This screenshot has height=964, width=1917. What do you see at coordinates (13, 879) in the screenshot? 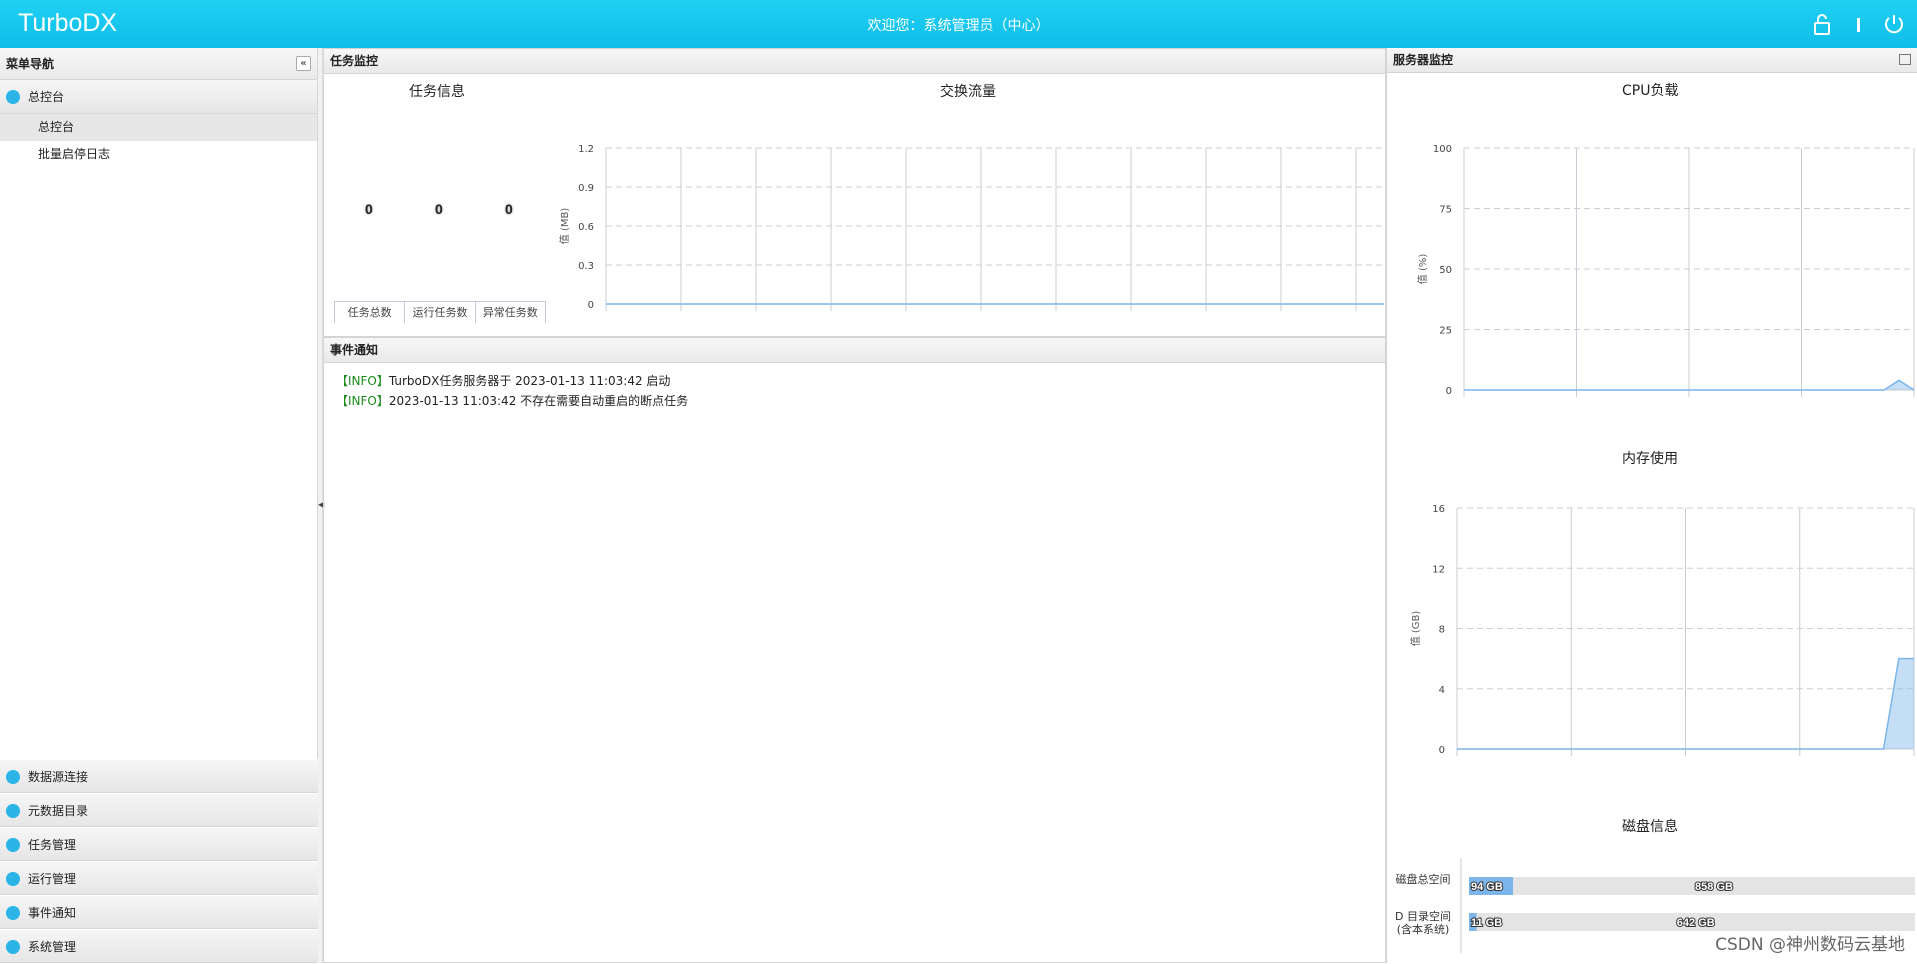
I see `cluster-icon` at bounding box center [13, 879].